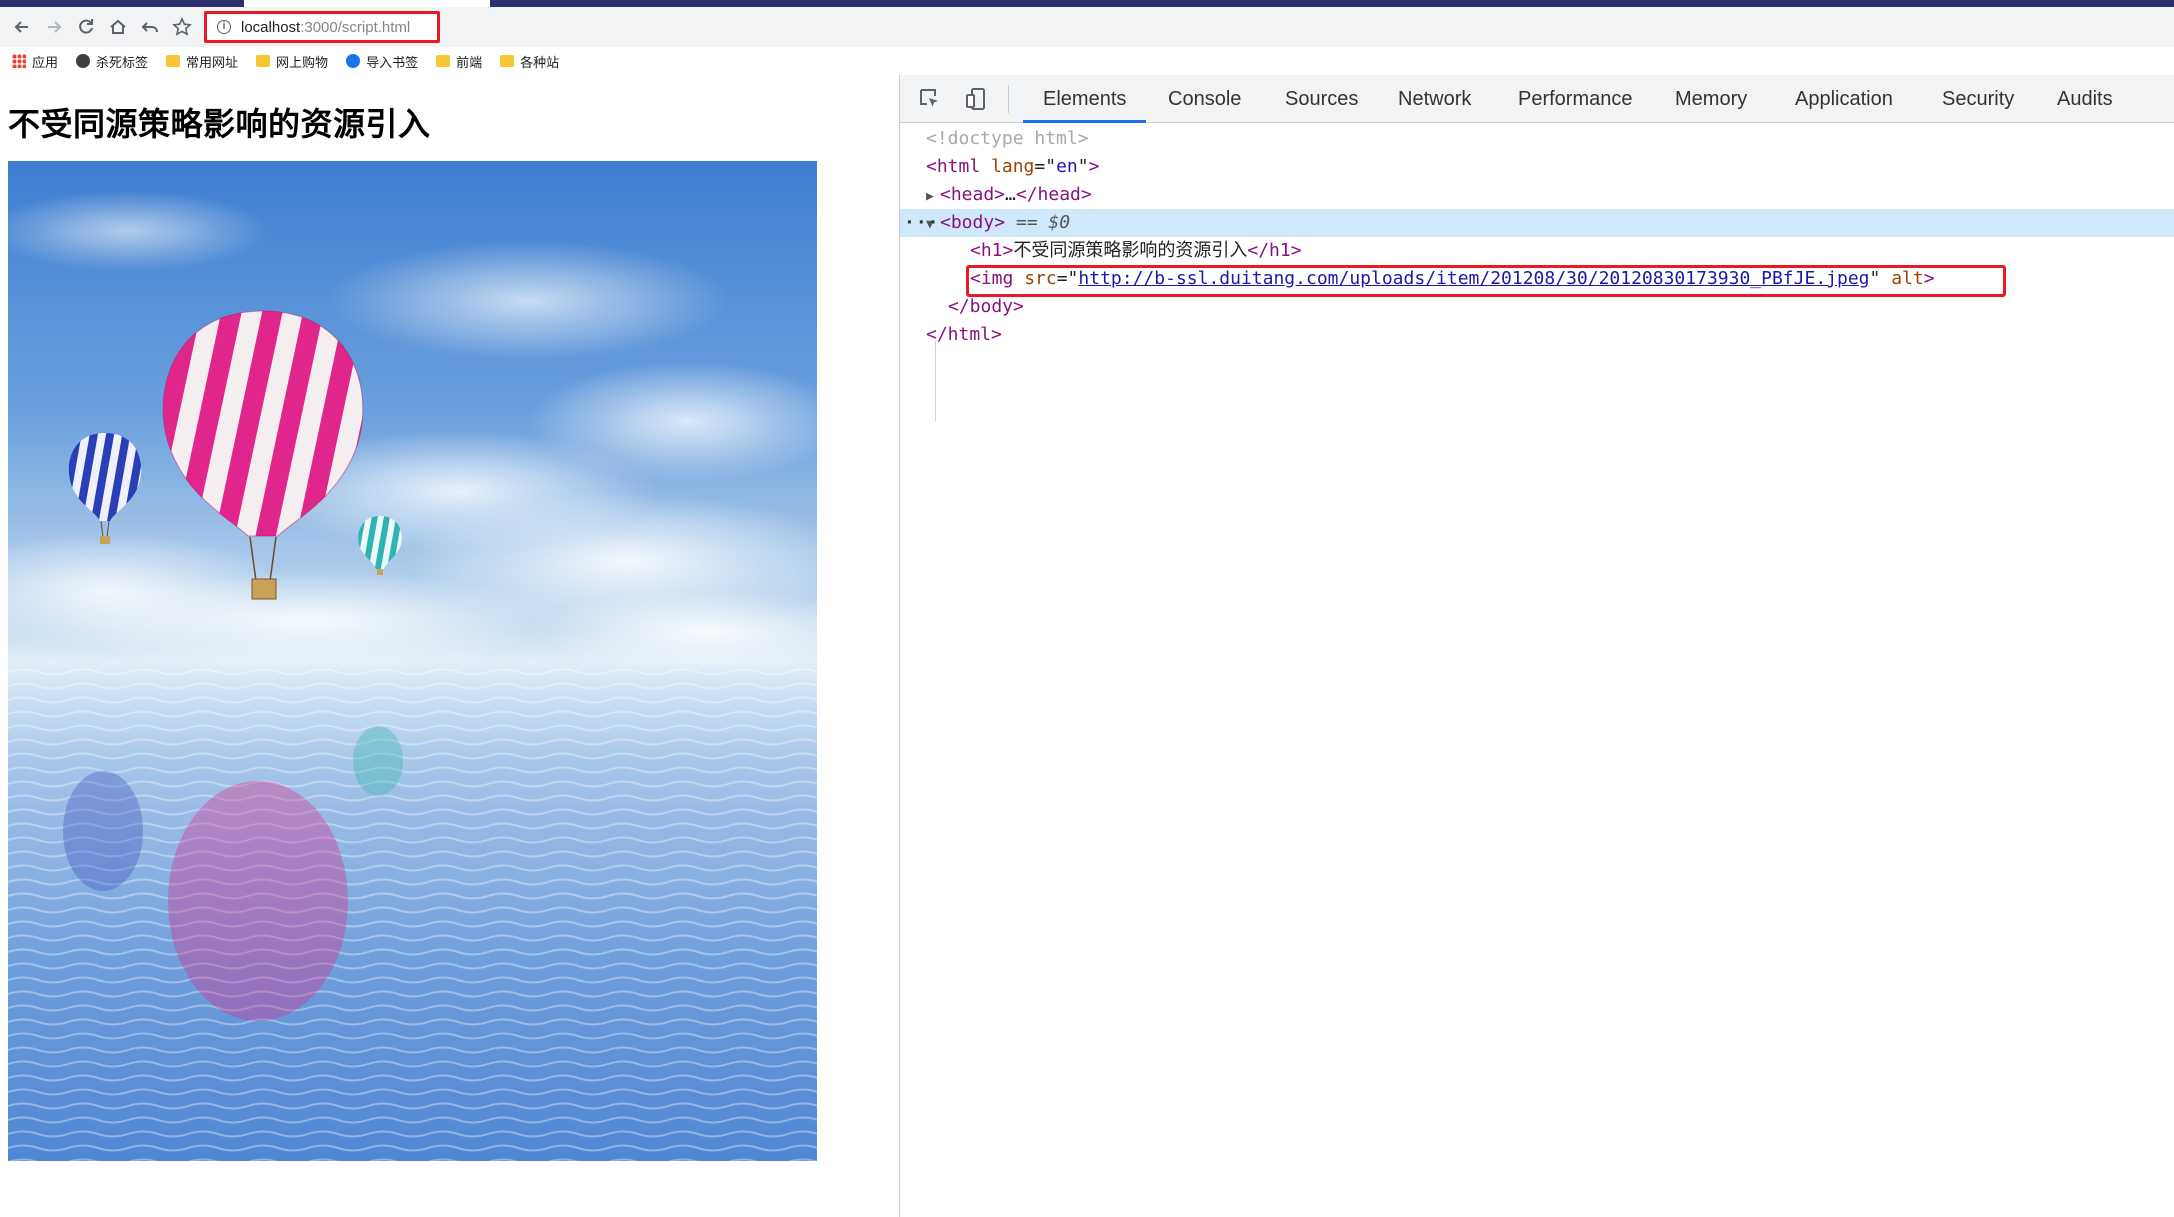 Image resolution: width=2174 pixels, height=1217 pixels. I want to click on back-icon, so click(22, 27).